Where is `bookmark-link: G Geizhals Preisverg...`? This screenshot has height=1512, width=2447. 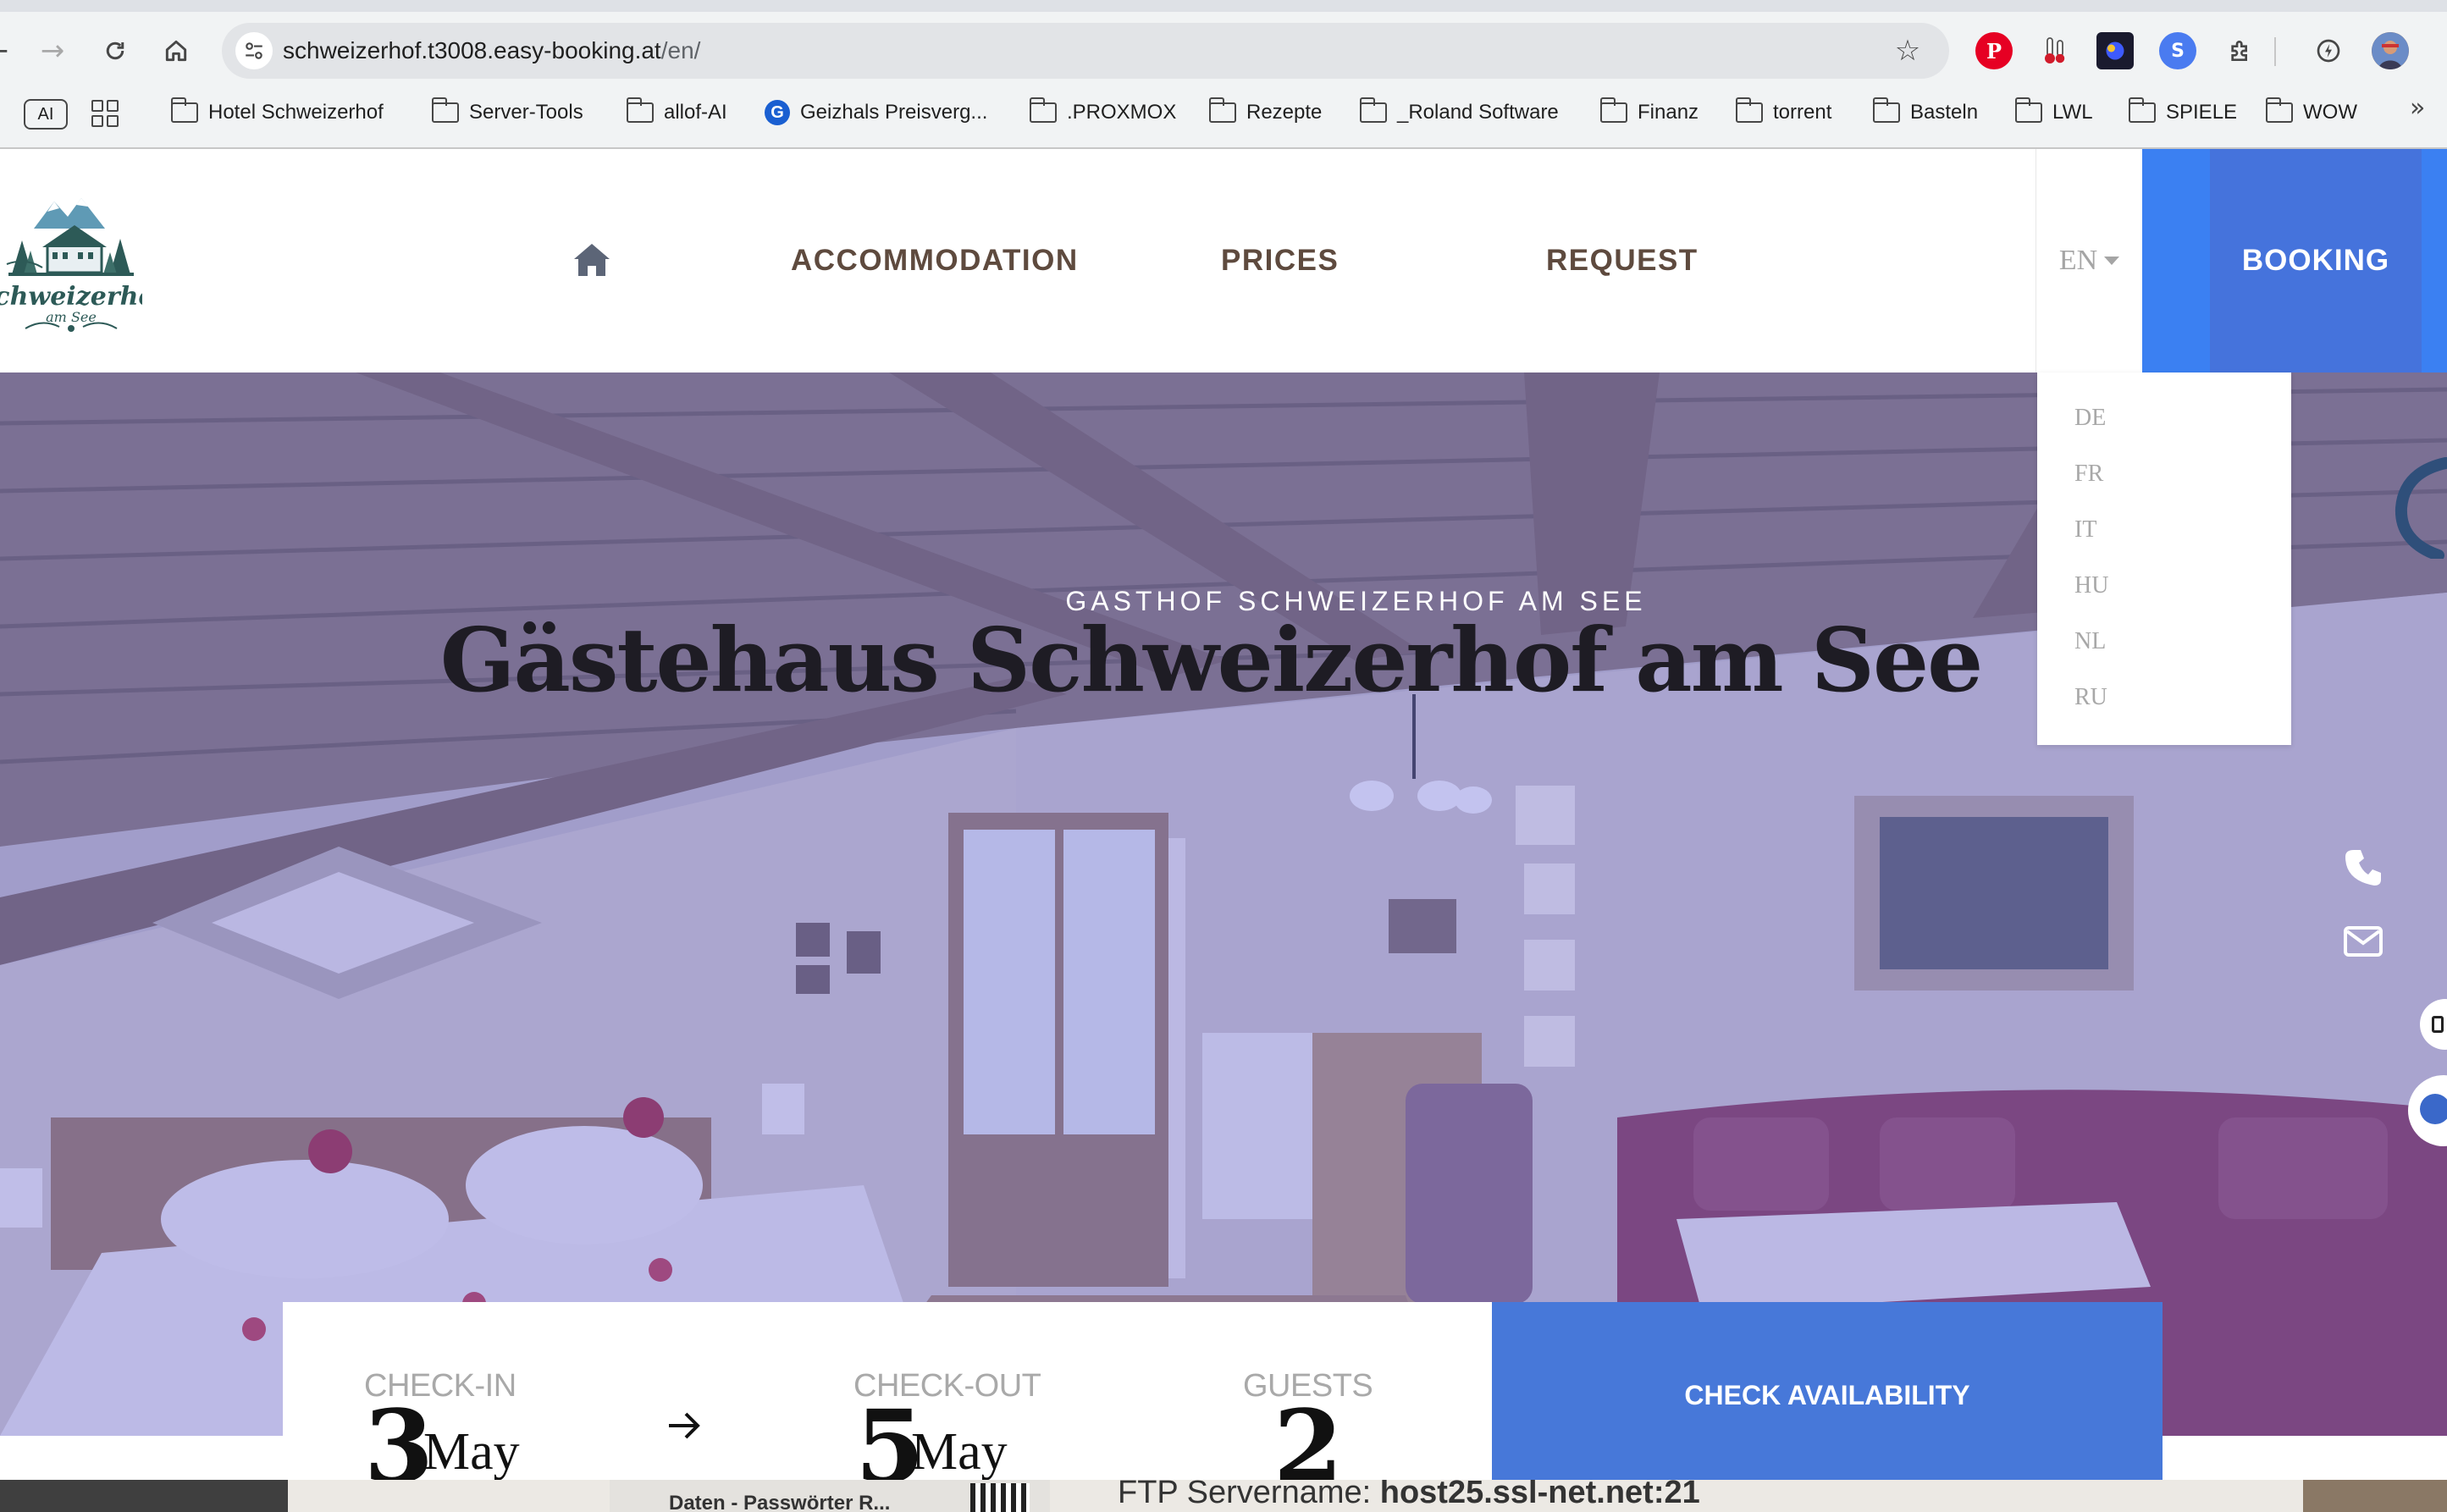
bookmark-link: G Geizhals Preisverg... is located at coordinates (876, 112).